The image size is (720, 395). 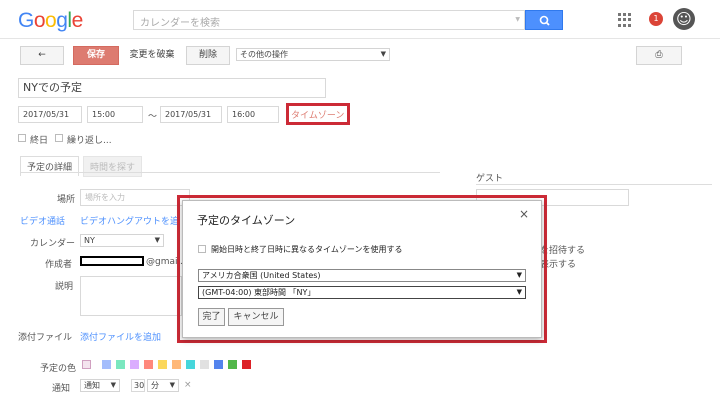 What do you see at coordinates (261, 275) in the screenshot?
I see `country-value: アメリカ合衆国 (United States)` at bounding box center [261, 275].